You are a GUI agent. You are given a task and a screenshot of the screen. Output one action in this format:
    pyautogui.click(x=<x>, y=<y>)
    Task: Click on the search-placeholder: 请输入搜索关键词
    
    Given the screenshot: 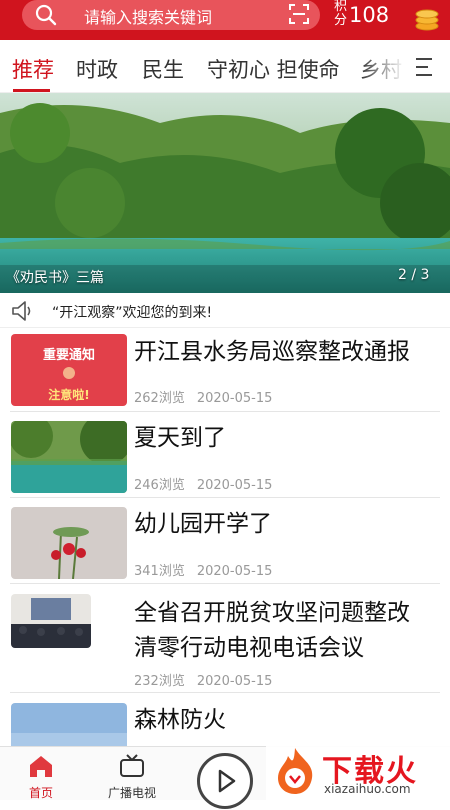 What is the action you would take?
    pyautogui.click(x=148, y=17)
    